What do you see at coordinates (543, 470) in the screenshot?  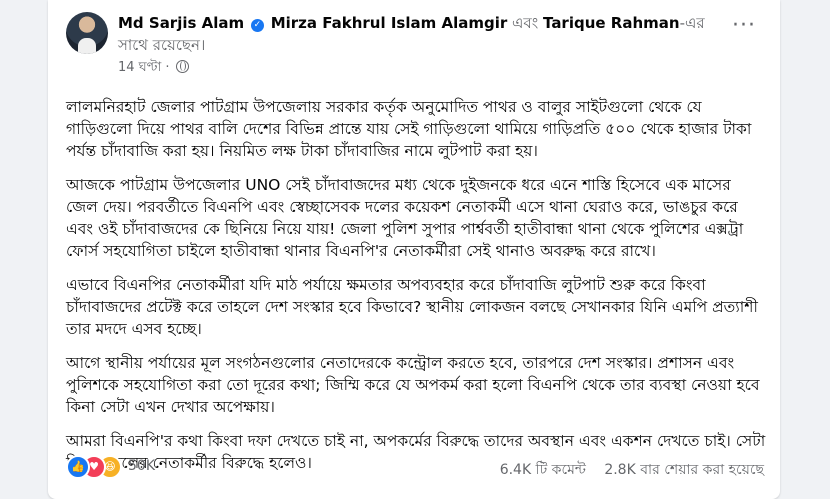 I see `comment-count: 6.4K টি কমেন্ট` at bounding box center [543, 470].